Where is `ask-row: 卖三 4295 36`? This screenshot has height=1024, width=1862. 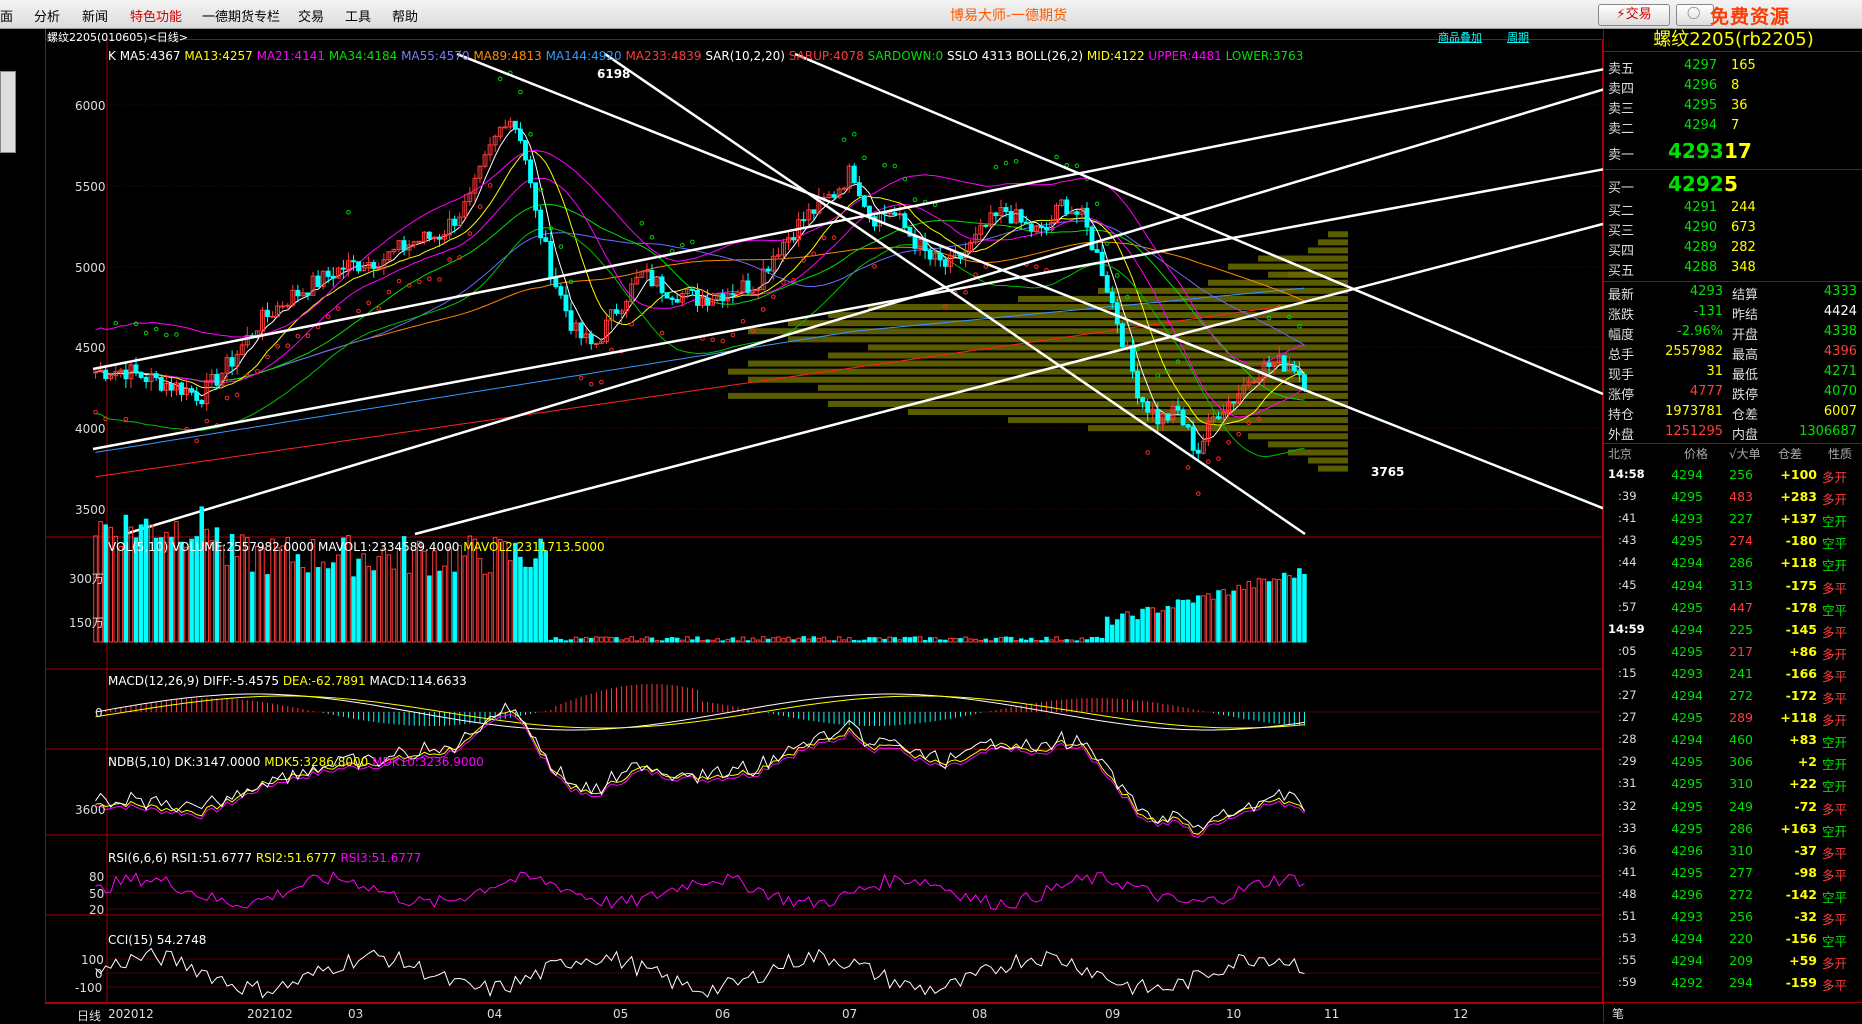
ask-row: 卖三 4295 36 is located at coordinates (1733, 107).